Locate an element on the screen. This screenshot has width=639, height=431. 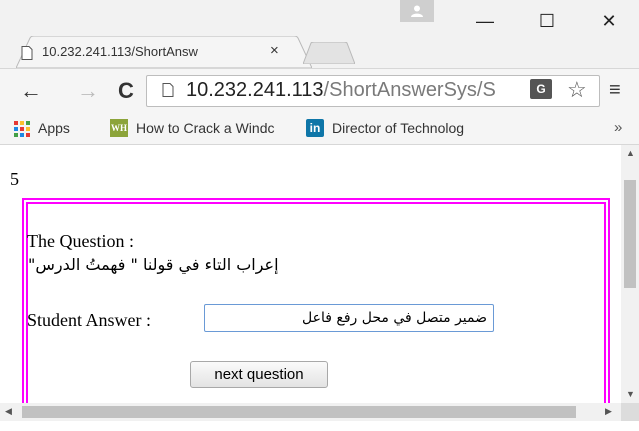
scrollbar-corner is located at coordinates (630, 412).